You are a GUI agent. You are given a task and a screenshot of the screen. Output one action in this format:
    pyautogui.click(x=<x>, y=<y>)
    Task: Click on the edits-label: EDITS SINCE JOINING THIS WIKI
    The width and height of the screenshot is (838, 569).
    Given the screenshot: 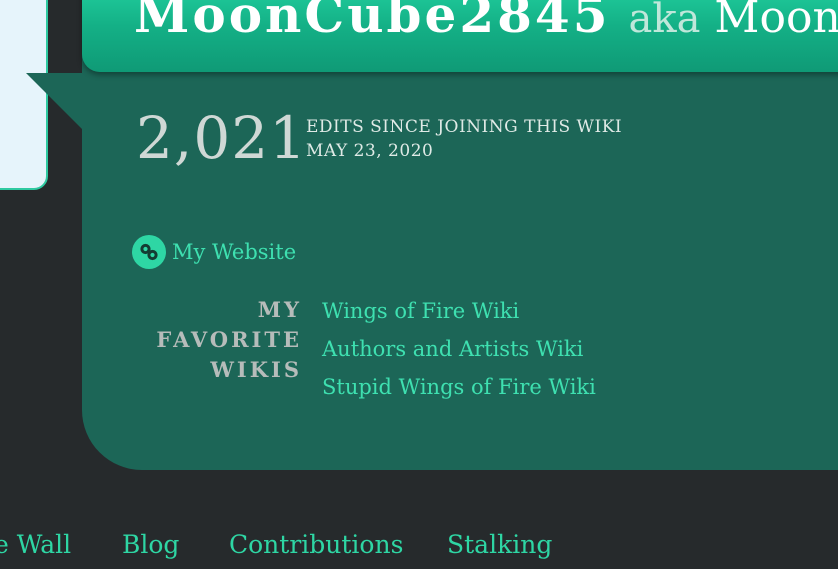 What is the action you would take?
    pyautogui.click(x=464, y=127)
    